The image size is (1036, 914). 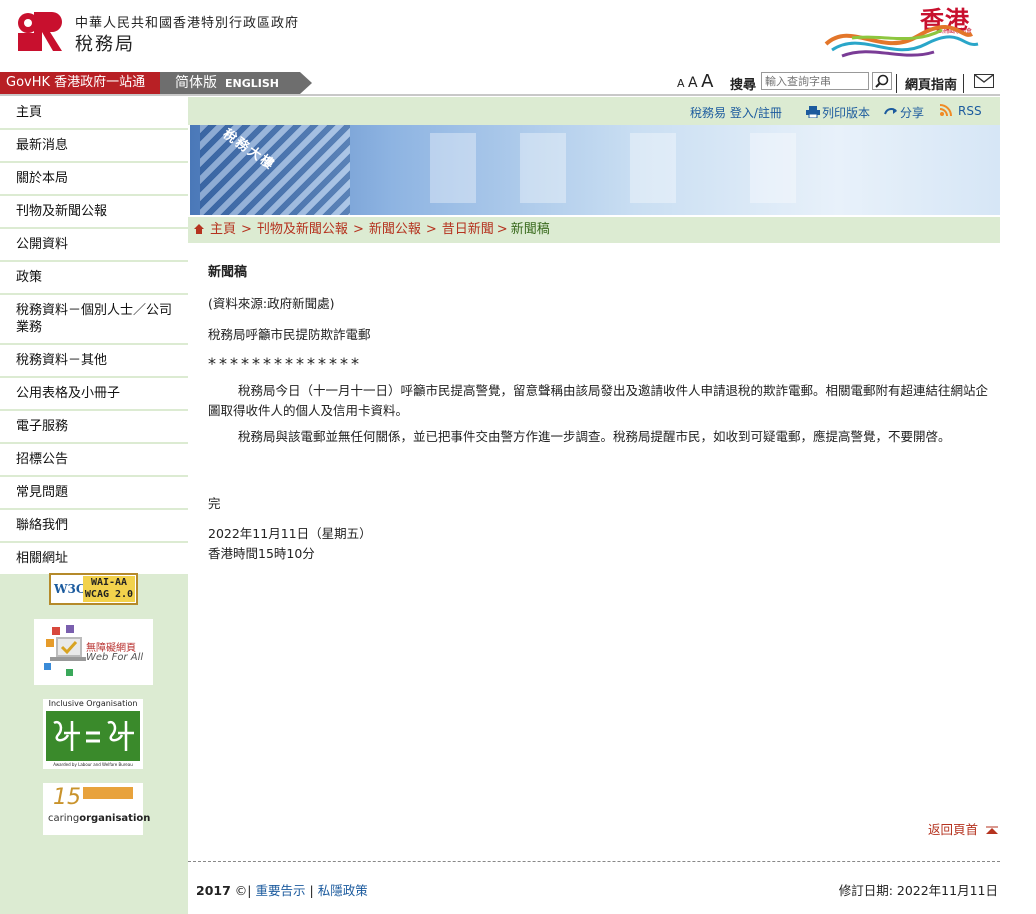 I want to click on font-size-controls: A A A, so click(x=695, y=83).